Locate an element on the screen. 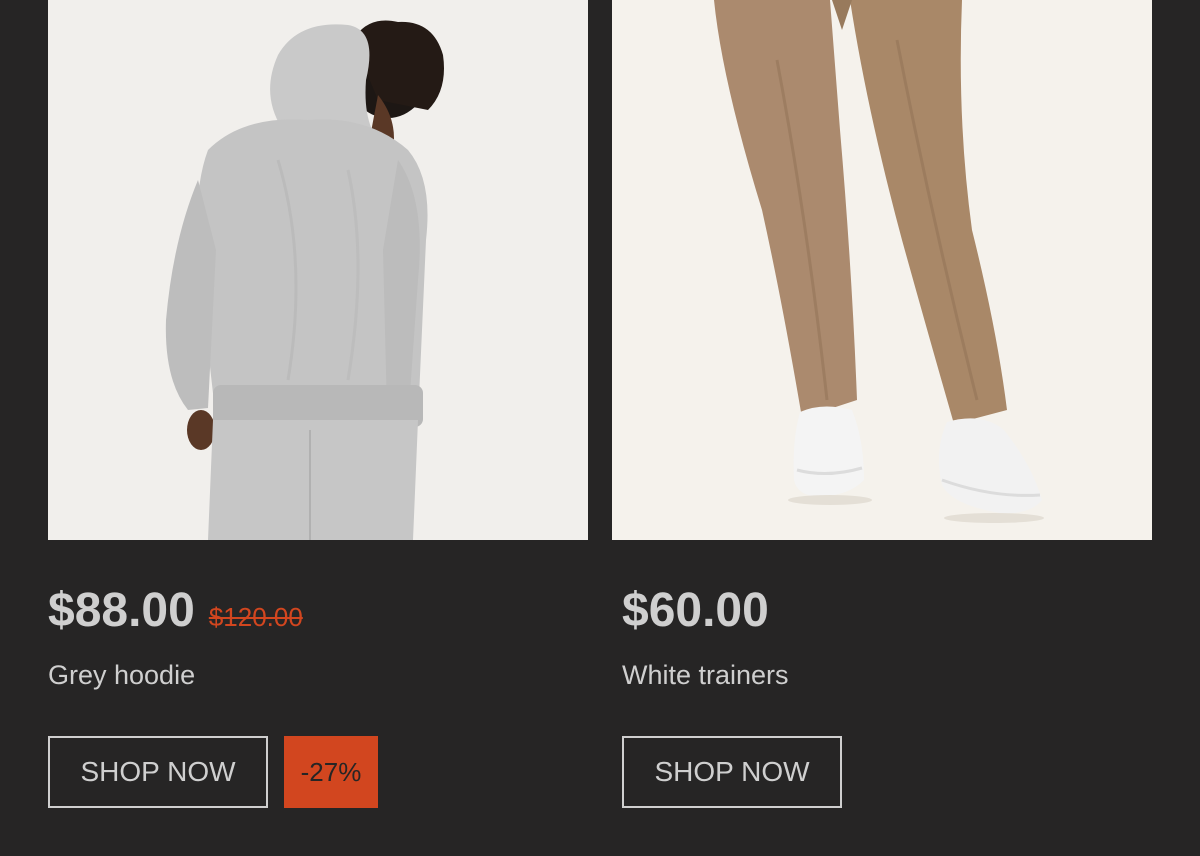 The image size is (1200, 856). compare-at-price: $120.00 is located at coordinates (255, 617).